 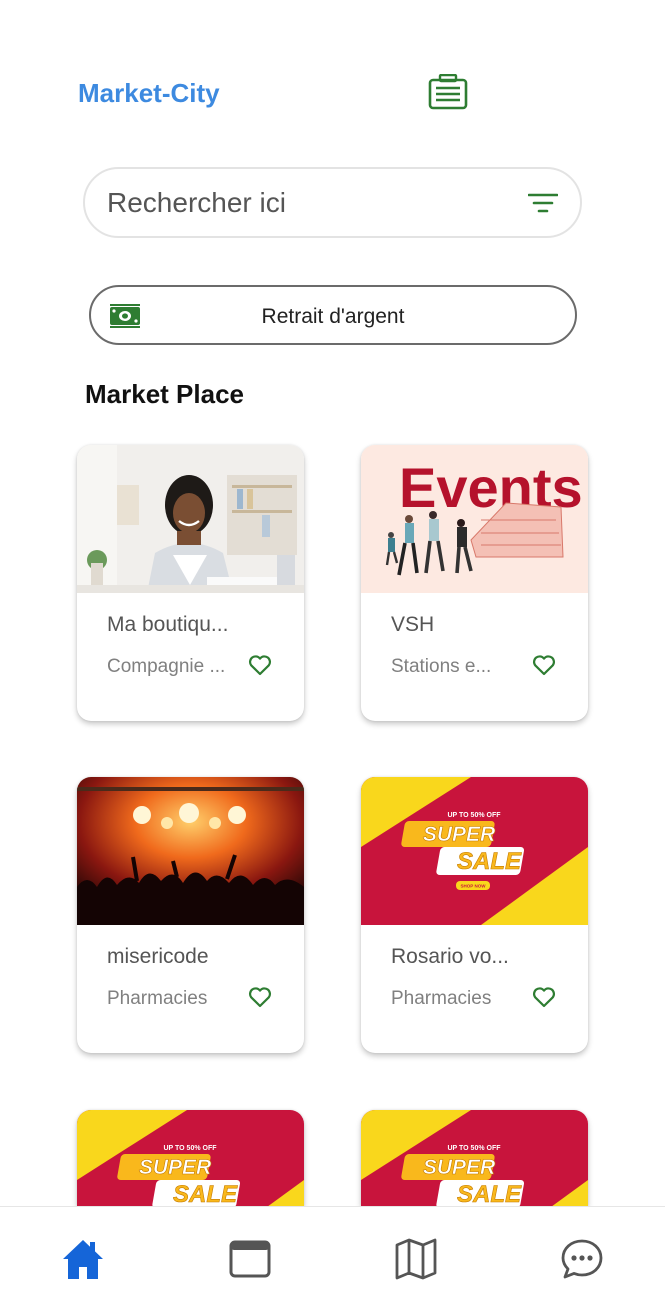 I want to click on app-title: Market-City, so click(x=149, y=93).